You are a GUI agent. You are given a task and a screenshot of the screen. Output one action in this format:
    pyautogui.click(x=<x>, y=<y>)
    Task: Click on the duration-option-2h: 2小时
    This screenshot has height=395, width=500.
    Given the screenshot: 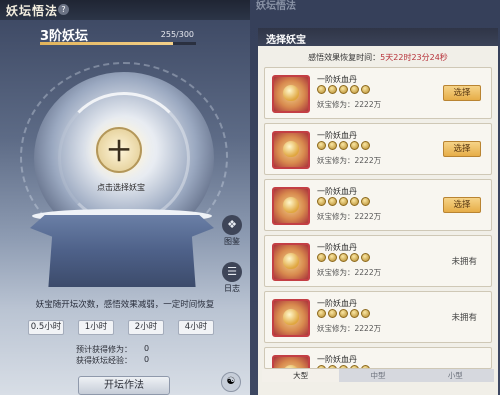 What is the action you would take?
    pyautogui.click(x=146, y=327)
    